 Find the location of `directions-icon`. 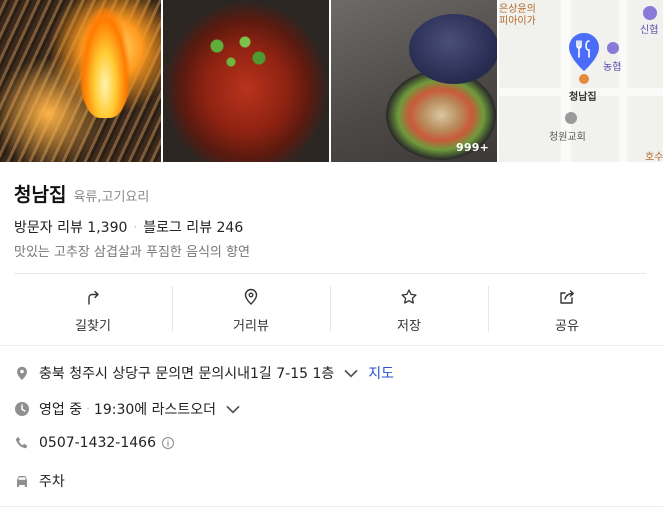

directions-icon is located at coordinates (93, 297).